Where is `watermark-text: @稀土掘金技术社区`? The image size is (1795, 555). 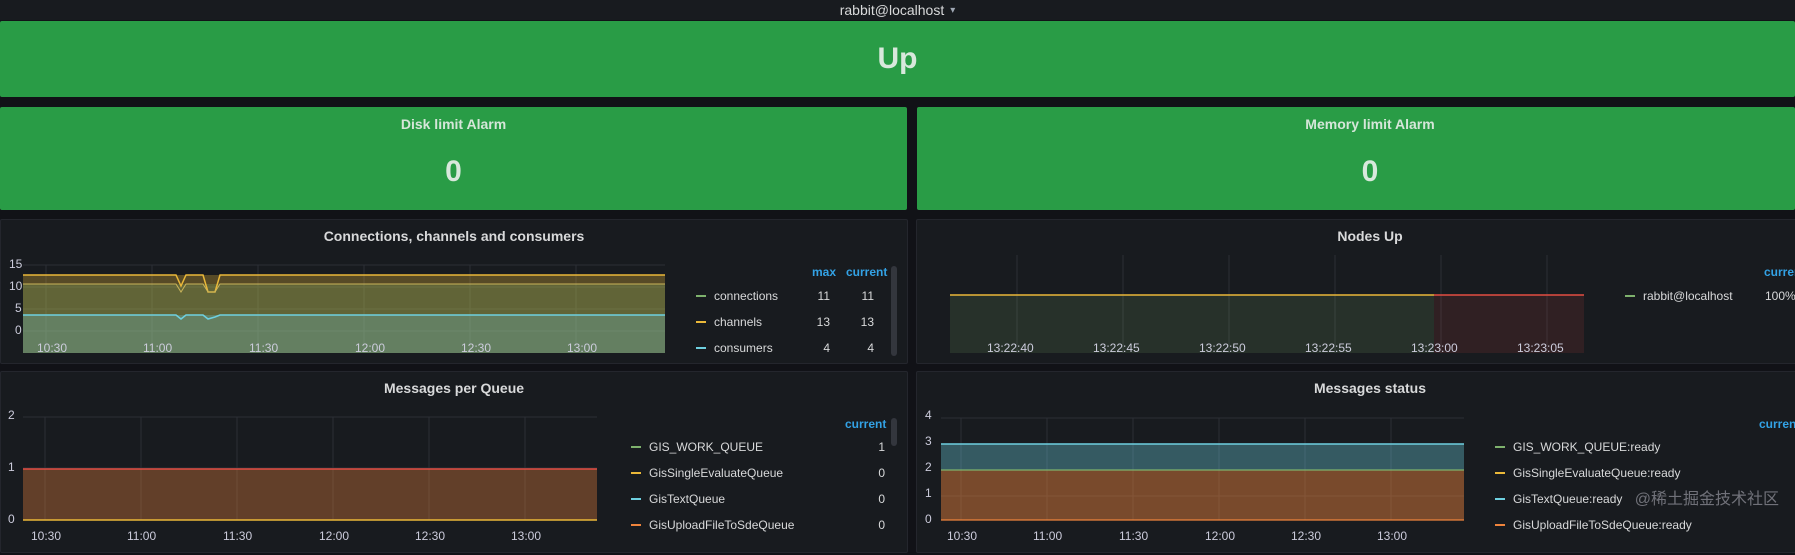 watermark-text: @稀土掘金技术社区 is located at coordinates (1706, 499).